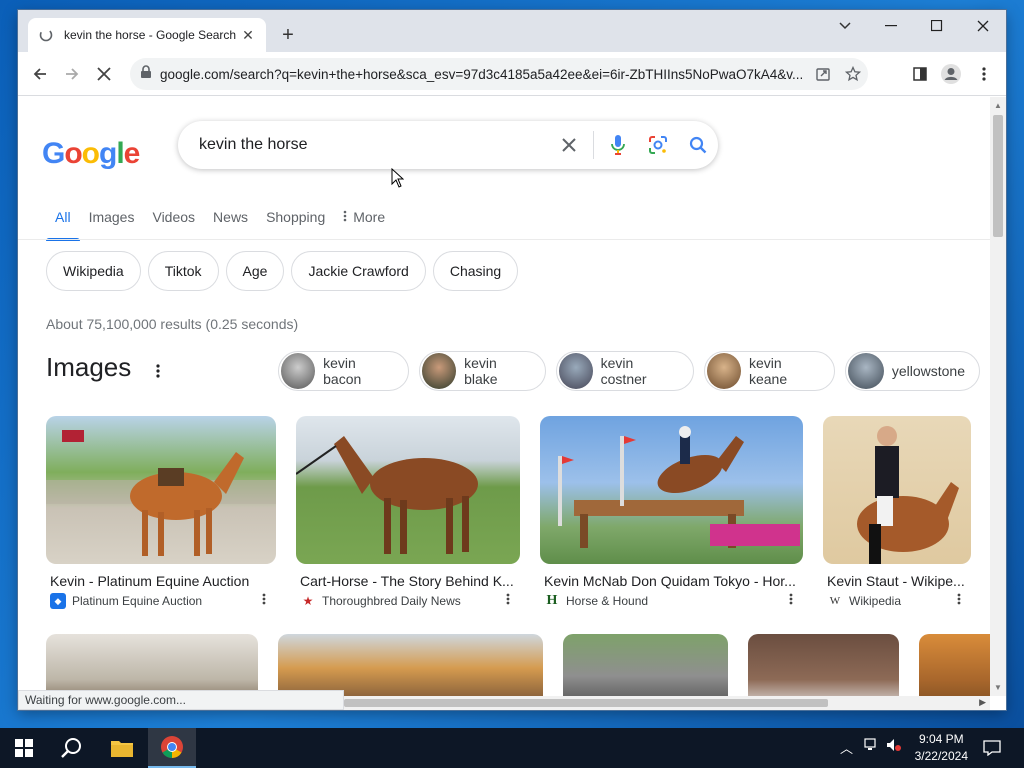 This screenshot has width=1024, height=768. What do you see at coordinates (122, 748) in the screenshot?
I see `file-explorer-icon` at bounding box center [122, 748].